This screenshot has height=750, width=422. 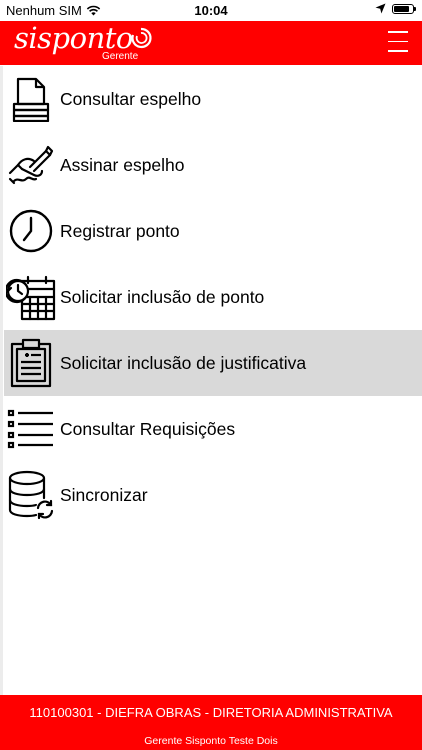 I want to click on logo-swirl-icon, so click(x=141, y=38).